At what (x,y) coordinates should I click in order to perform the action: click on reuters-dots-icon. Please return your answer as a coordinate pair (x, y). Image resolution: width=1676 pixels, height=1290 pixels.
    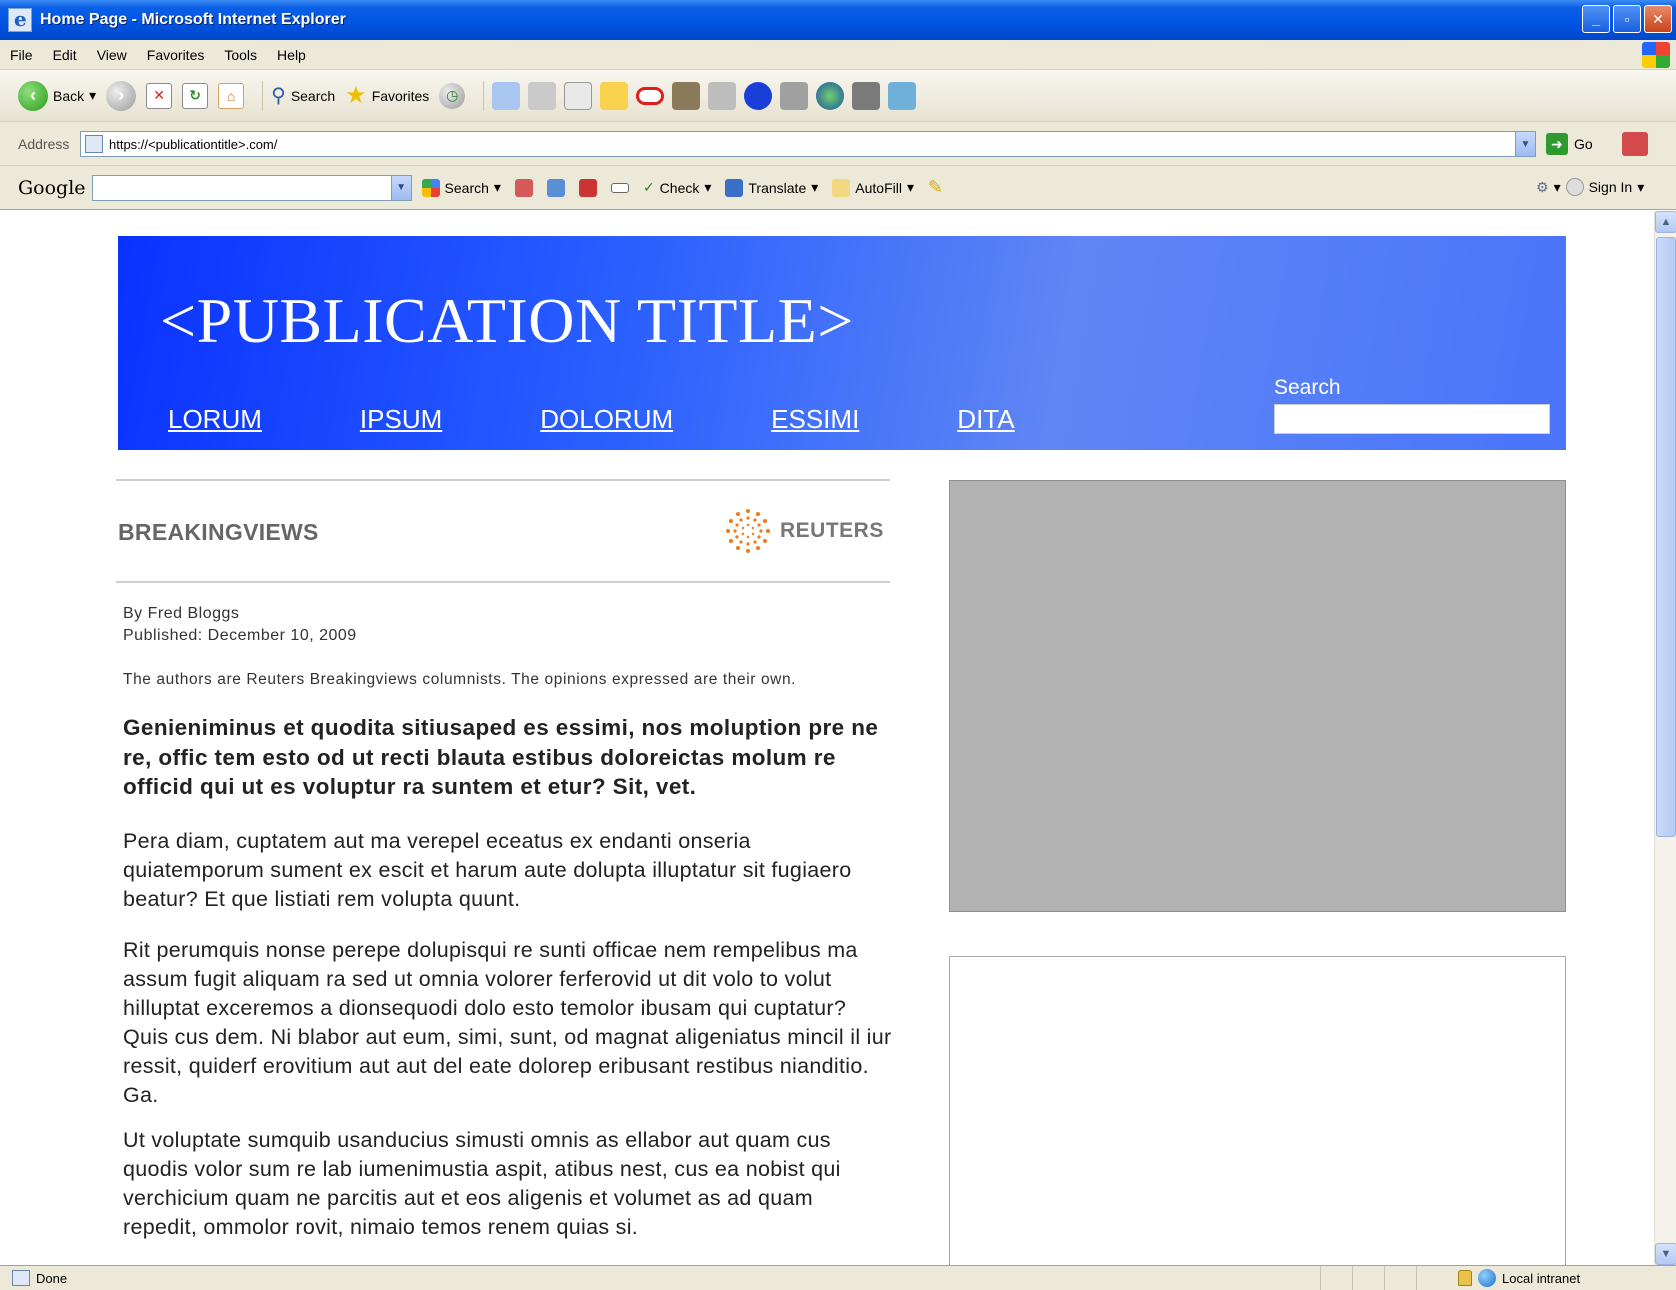
    Looking at the image, I should click on (748, 531).